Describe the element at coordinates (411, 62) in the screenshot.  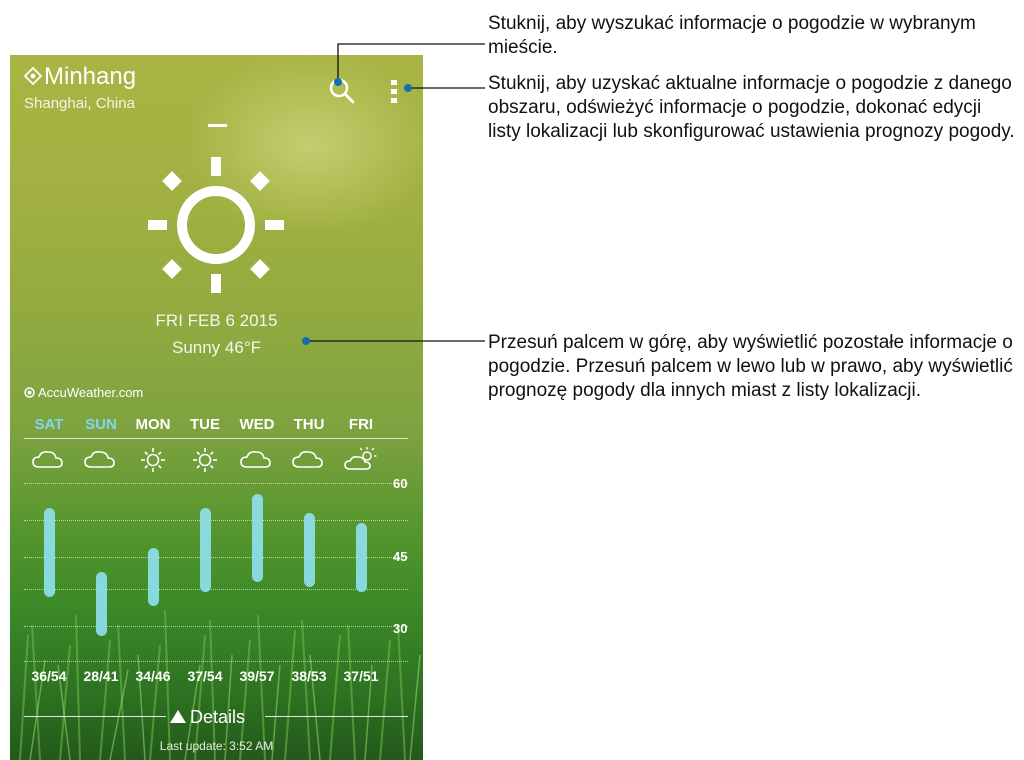
I see `callout-line-search` at that location.